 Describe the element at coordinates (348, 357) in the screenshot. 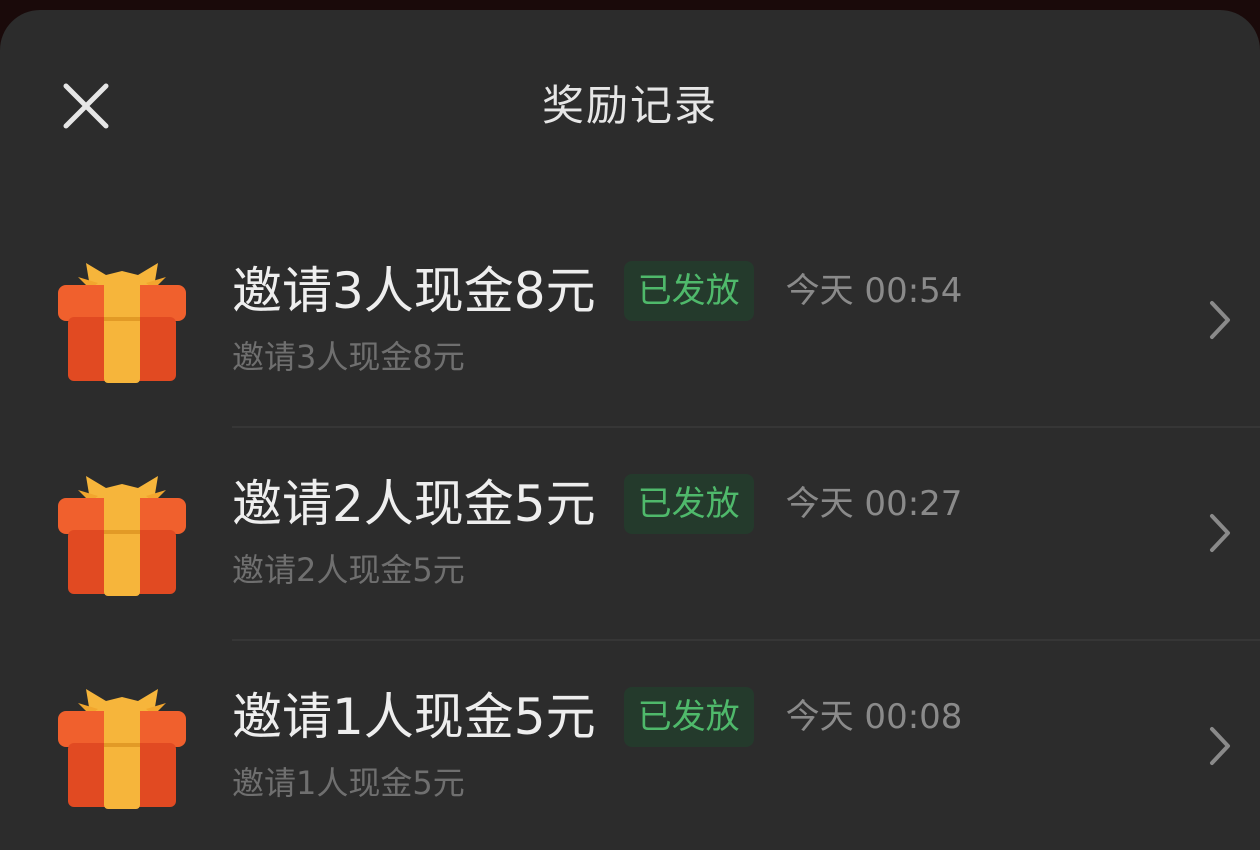

I see `reward-subtitle: 邀请3人现金8元` at that location.